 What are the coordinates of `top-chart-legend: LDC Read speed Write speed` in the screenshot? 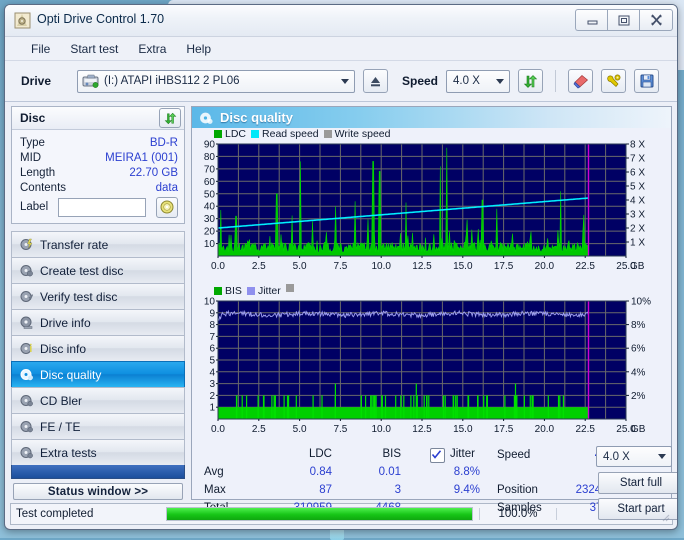 It's located at (431, 134).